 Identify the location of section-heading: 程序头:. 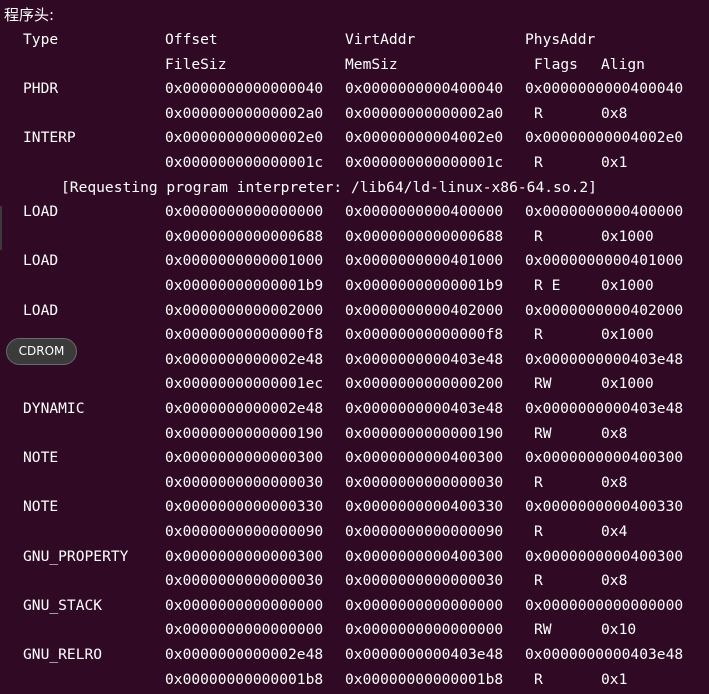
(29, 15).